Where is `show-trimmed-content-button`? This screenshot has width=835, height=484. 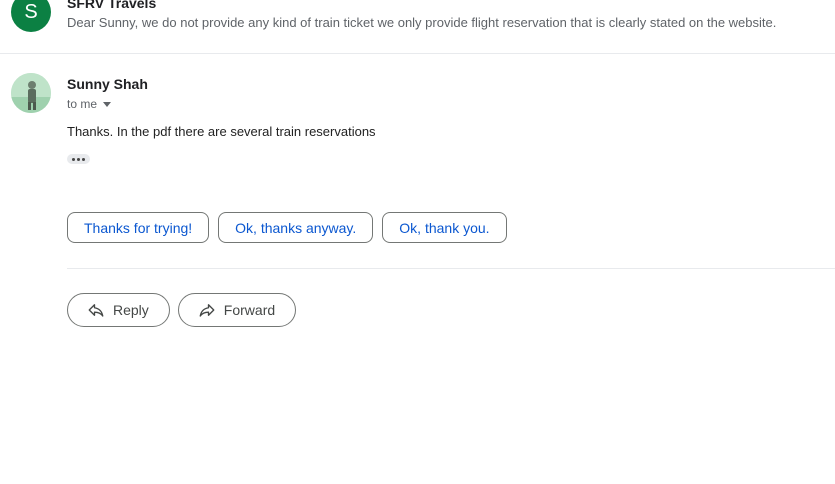 show-trimmed-content-button is located at coordinates (78, 159).